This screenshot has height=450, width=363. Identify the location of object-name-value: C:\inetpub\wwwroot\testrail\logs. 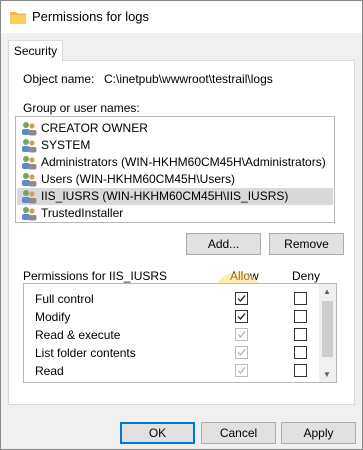
(188, 79).